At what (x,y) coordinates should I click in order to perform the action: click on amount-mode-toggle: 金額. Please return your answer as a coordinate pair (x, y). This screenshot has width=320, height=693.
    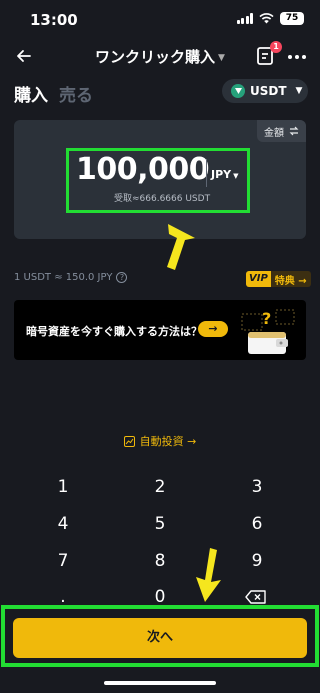
    Looking at the image, I should click on (281, 131).